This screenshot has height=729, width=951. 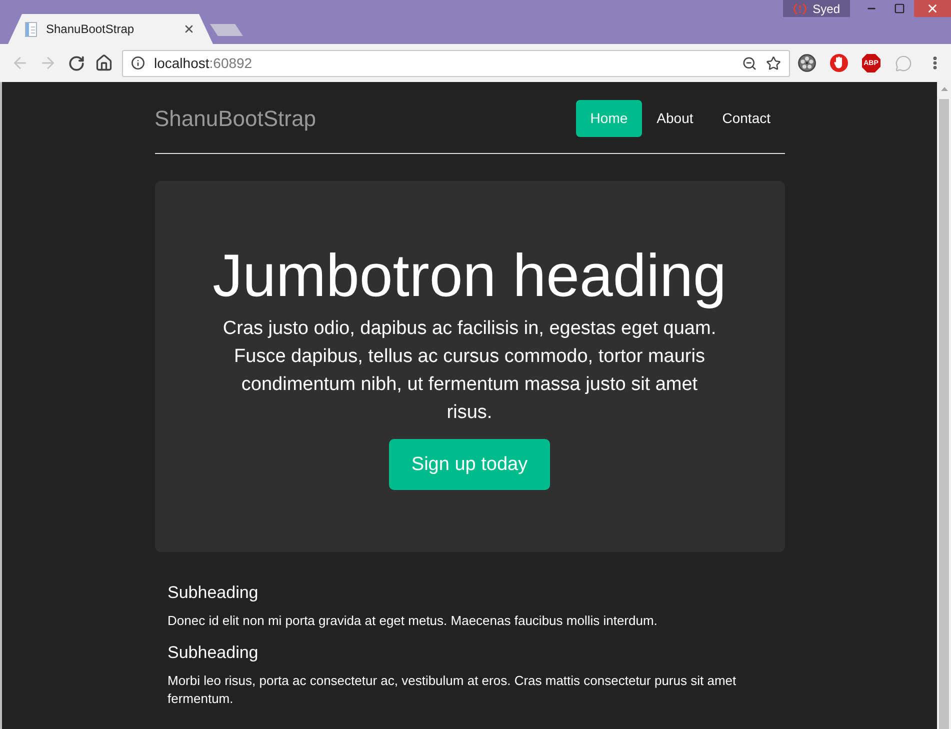 What do you see at coordinates (470, 371) in the screenshot?
I see `lead-text: Cras justo odio, dapibus ac facilisis in, egestas eget quam. Fusce dapibus, tellus ac cursus commodo, tortor mauris condimentum nibh, ut fermentum massa justo sit amet risus.` at bounding box center [470, 371].